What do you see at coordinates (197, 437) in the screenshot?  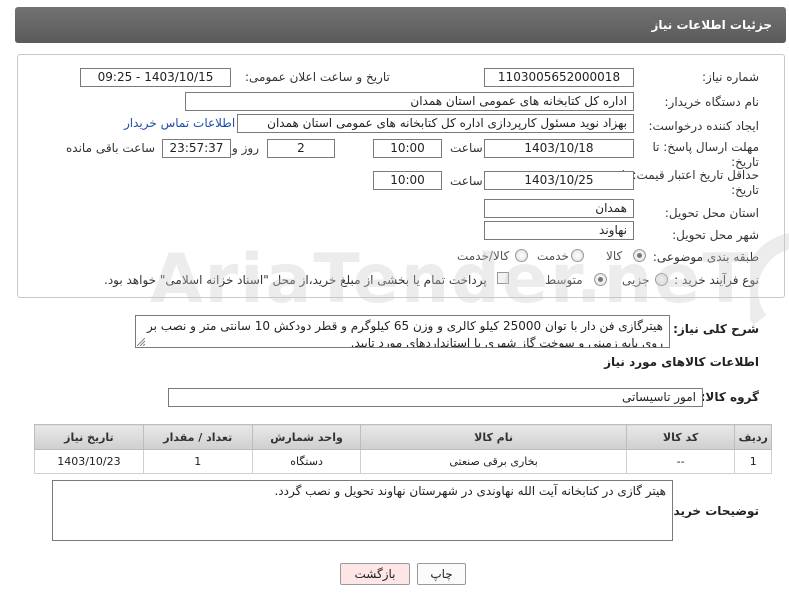 I see `col-qty-header: تعداد / مقدار` at bounding box center [197, 437].